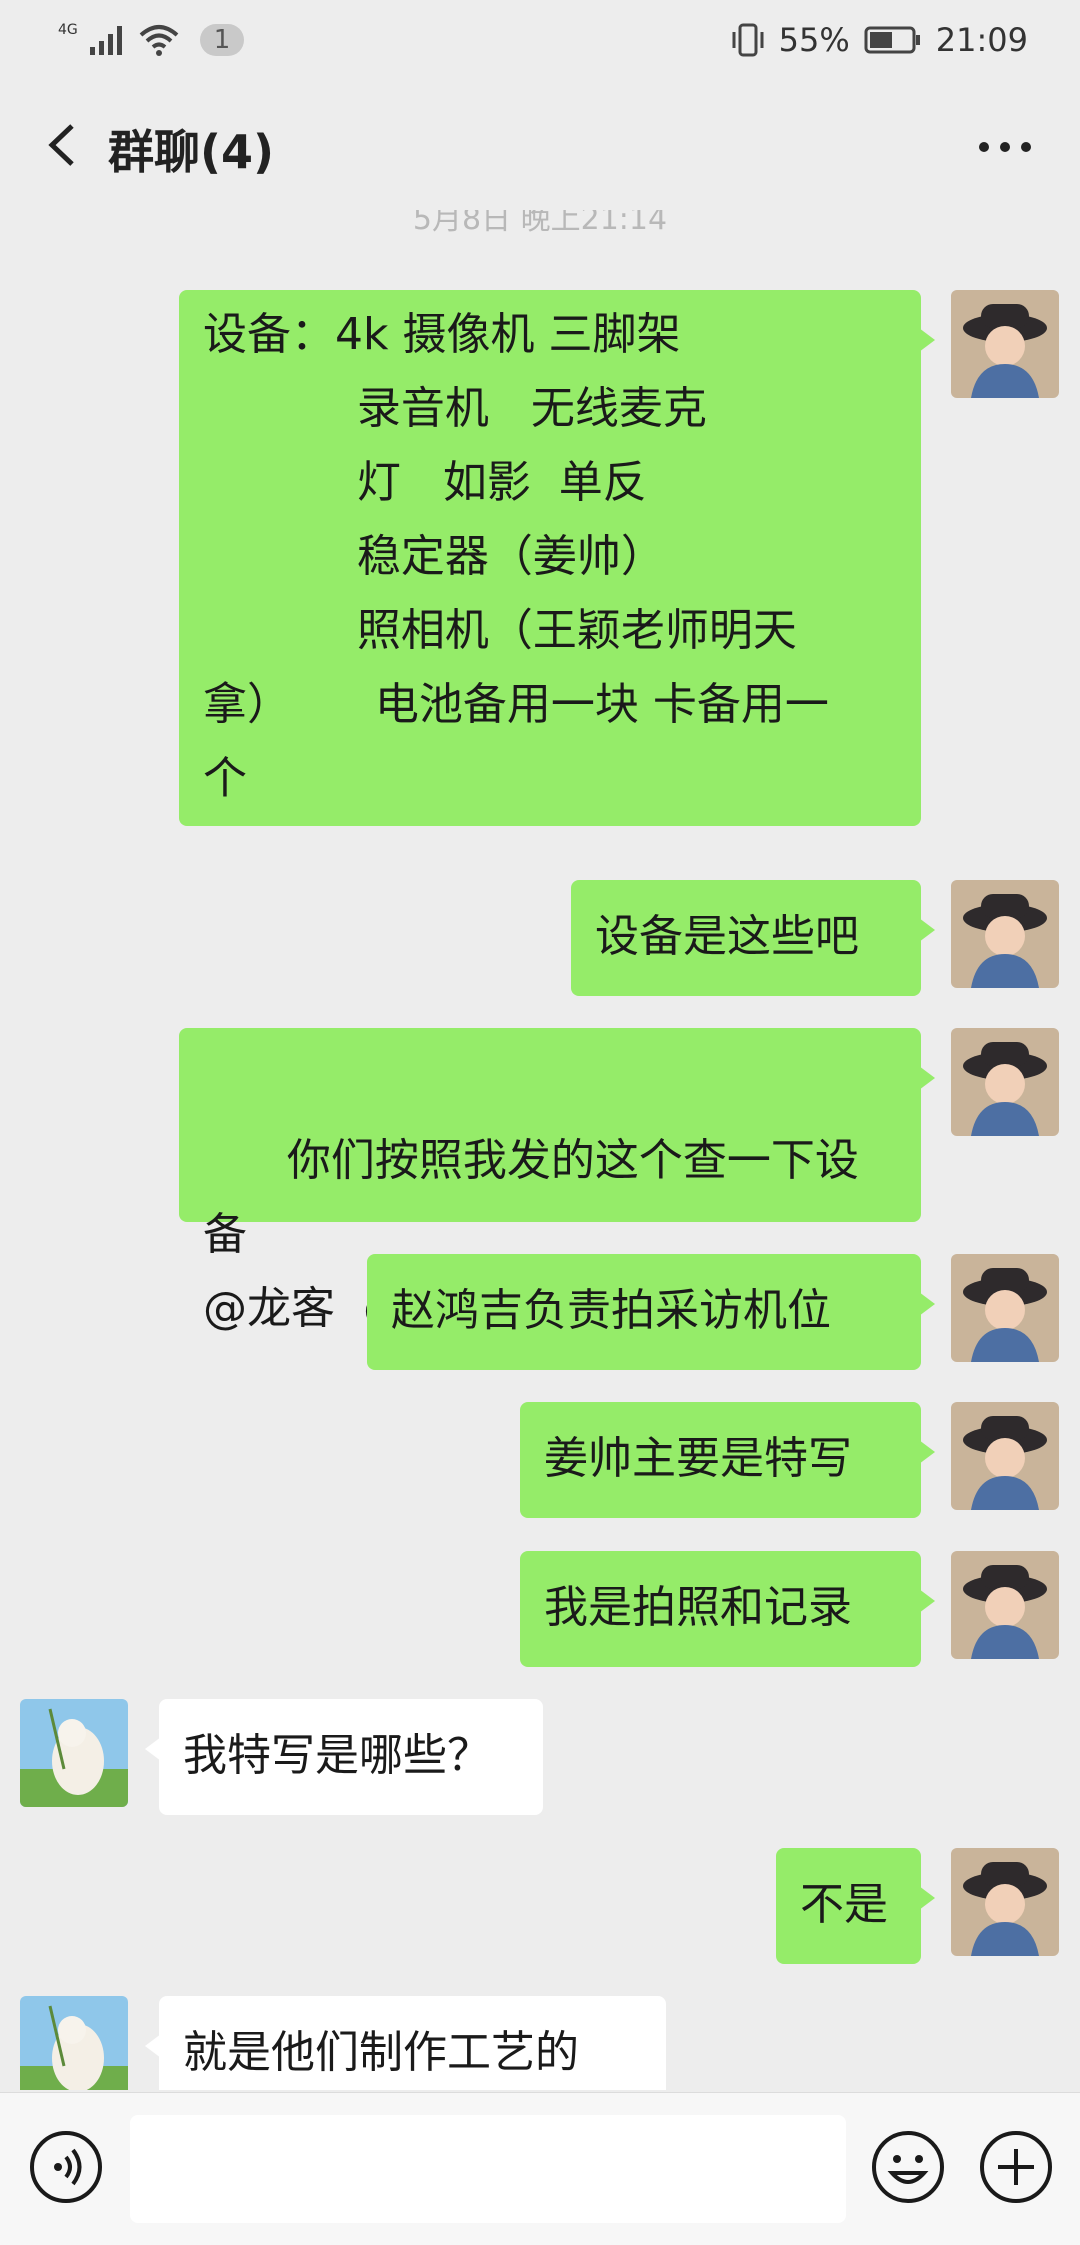 The width and height of the screenshot is (1080, 2245). Describe the element at coordinates (892, 40) in the screenshot. I see `battery-icon` at that location.